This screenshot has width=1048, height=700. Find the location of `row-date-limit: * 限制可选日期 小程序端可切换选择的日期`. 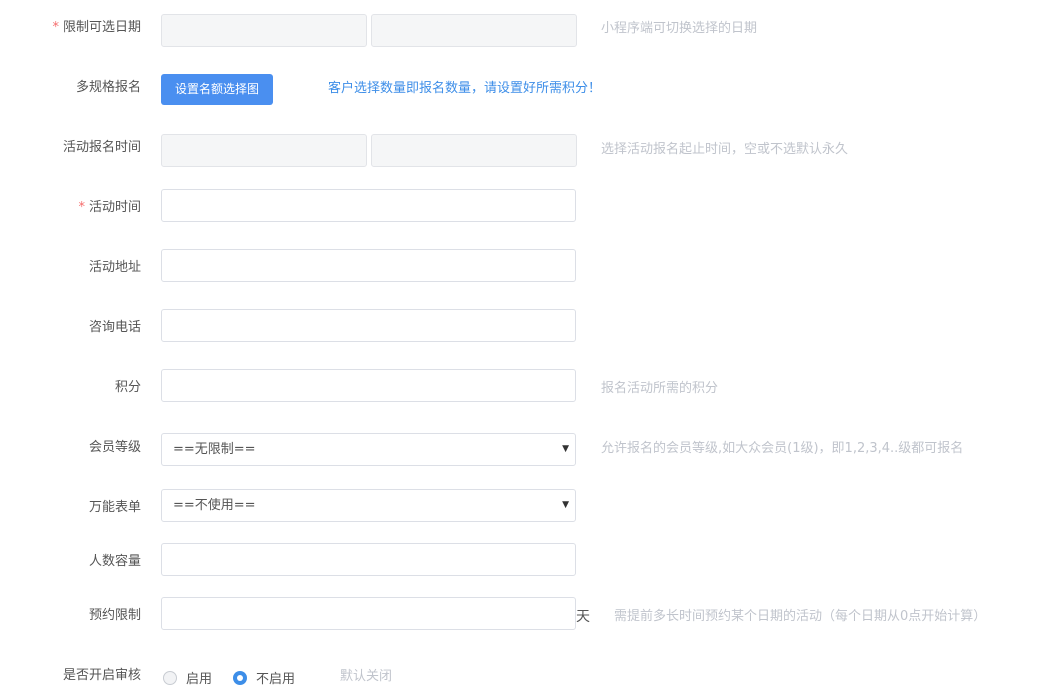

row-date-limit: * 限制可选日期 小程序端可切换选择的日期 is located at coordinates (524, 30).